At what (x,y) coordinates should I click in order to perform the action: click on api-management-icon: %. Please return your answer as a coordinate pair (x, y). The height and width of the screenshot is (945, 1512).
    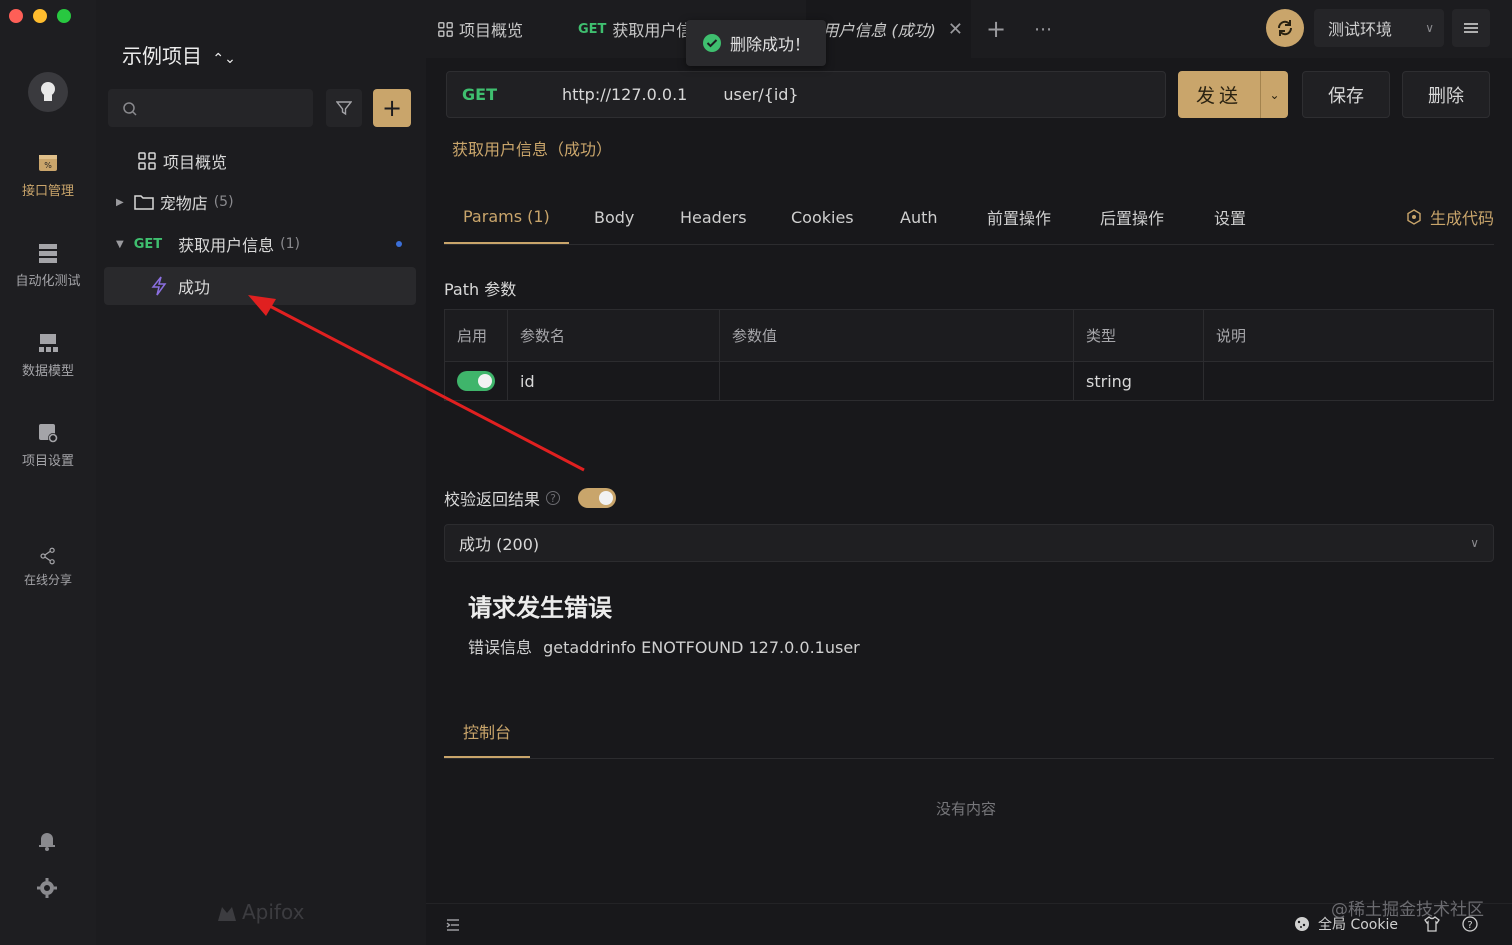
    Looking at the image, I should click on (48, 163).